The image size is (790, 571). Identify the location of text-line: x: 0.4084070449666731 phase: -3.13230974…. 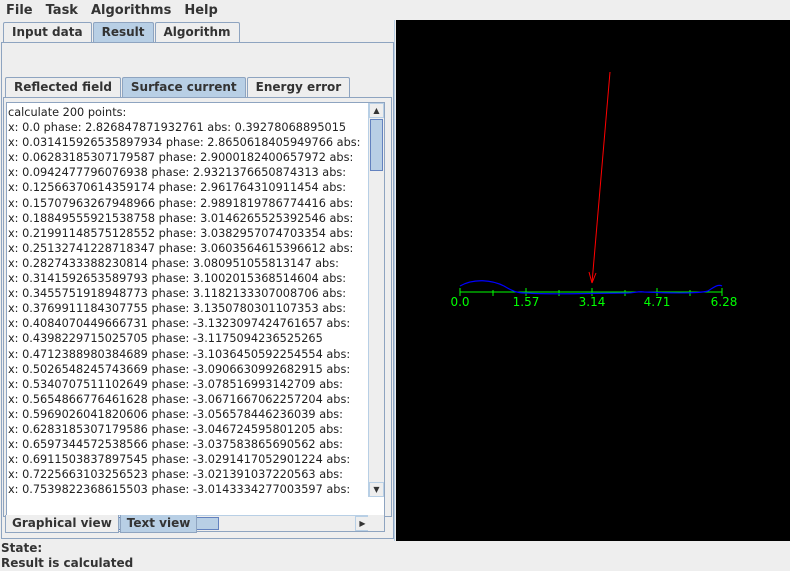
(179, 324).